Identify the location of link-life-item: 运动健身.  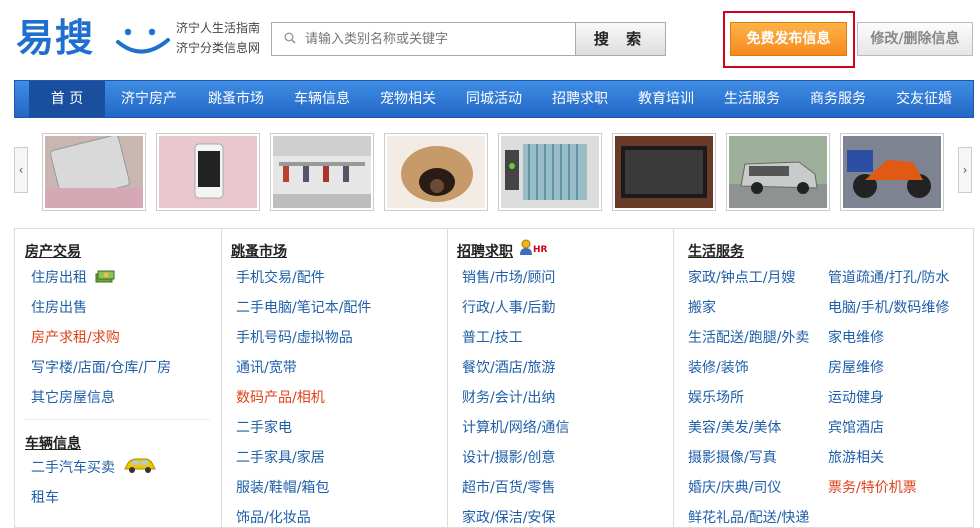
(856, 397).